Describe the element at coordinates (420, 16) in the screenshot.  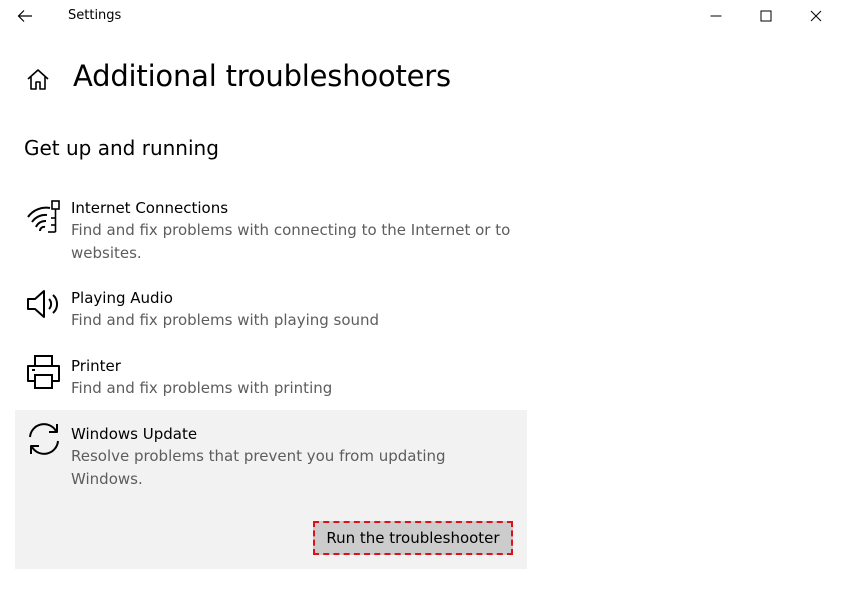
I see `title-bar: Settings` at that location.